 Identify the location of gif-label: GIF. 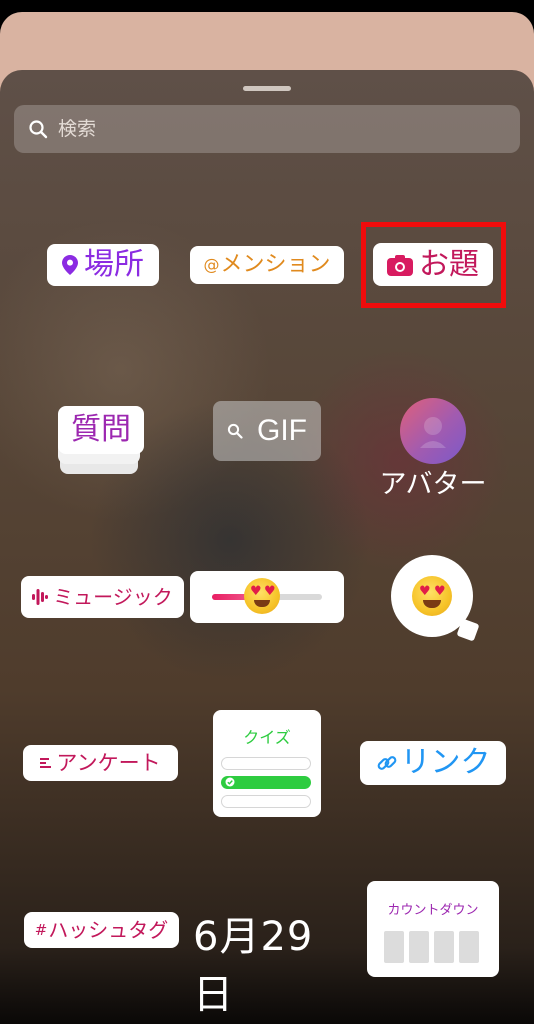
(282, 430).